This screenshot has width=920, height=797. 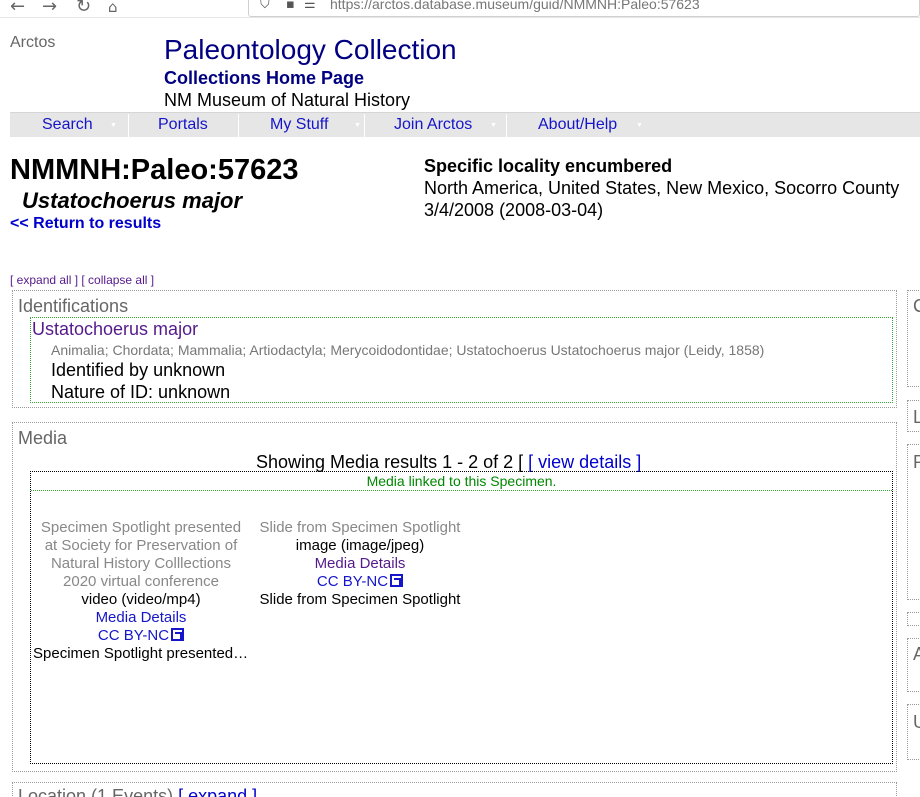 What do you see at coordinates (33, 42) in the screenshot?
I see `site-name: Arctos` at bounding box center [33, 42].